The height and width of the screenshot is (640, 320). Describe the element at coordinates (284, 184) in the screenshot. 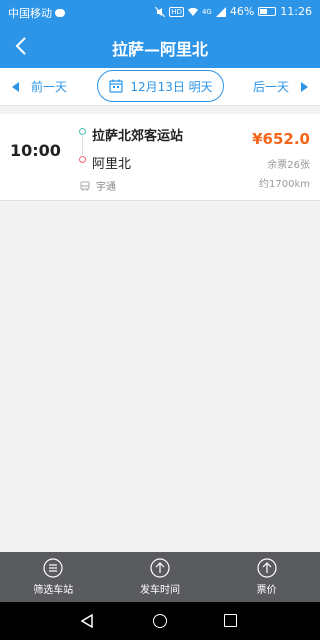

I see `trip-distance: 约1700km` at that location.